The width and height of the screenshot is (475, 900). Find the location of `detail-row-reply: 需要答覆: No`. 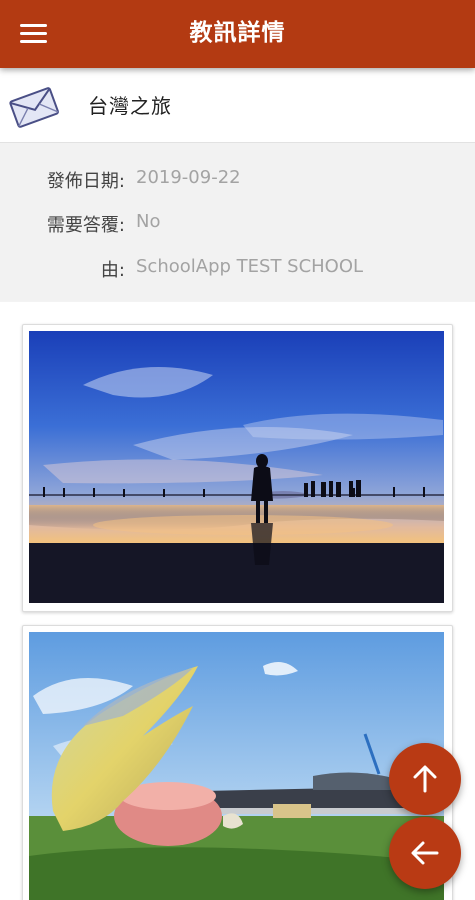

detail-row-reply: 需要答覆: No is located at coordinates (237, 226).